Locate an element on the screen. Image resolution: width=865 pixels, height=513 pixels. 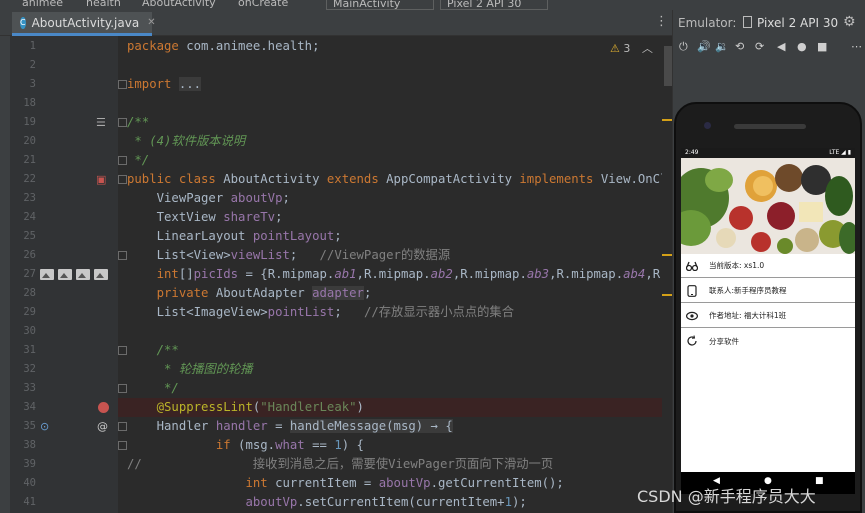
rotate-left-icon: ⟲ is located at coordinates (739, 46).